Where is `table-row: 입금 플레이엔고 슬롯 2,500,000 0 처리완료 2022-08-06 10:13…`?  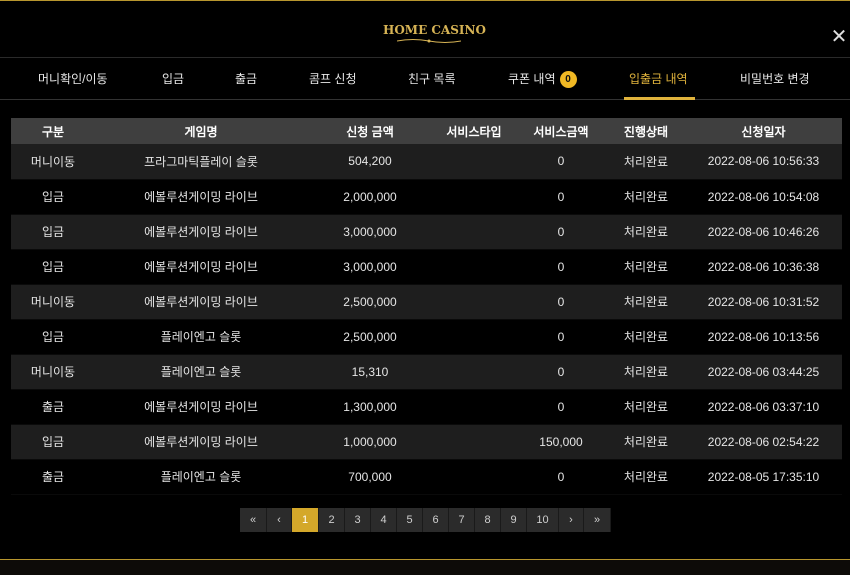
table-row: 입금 플레이엔고 슬롯 2,500,000 0 처리완료 2022-08-06 10:13… is located at coordinates (426, 337).